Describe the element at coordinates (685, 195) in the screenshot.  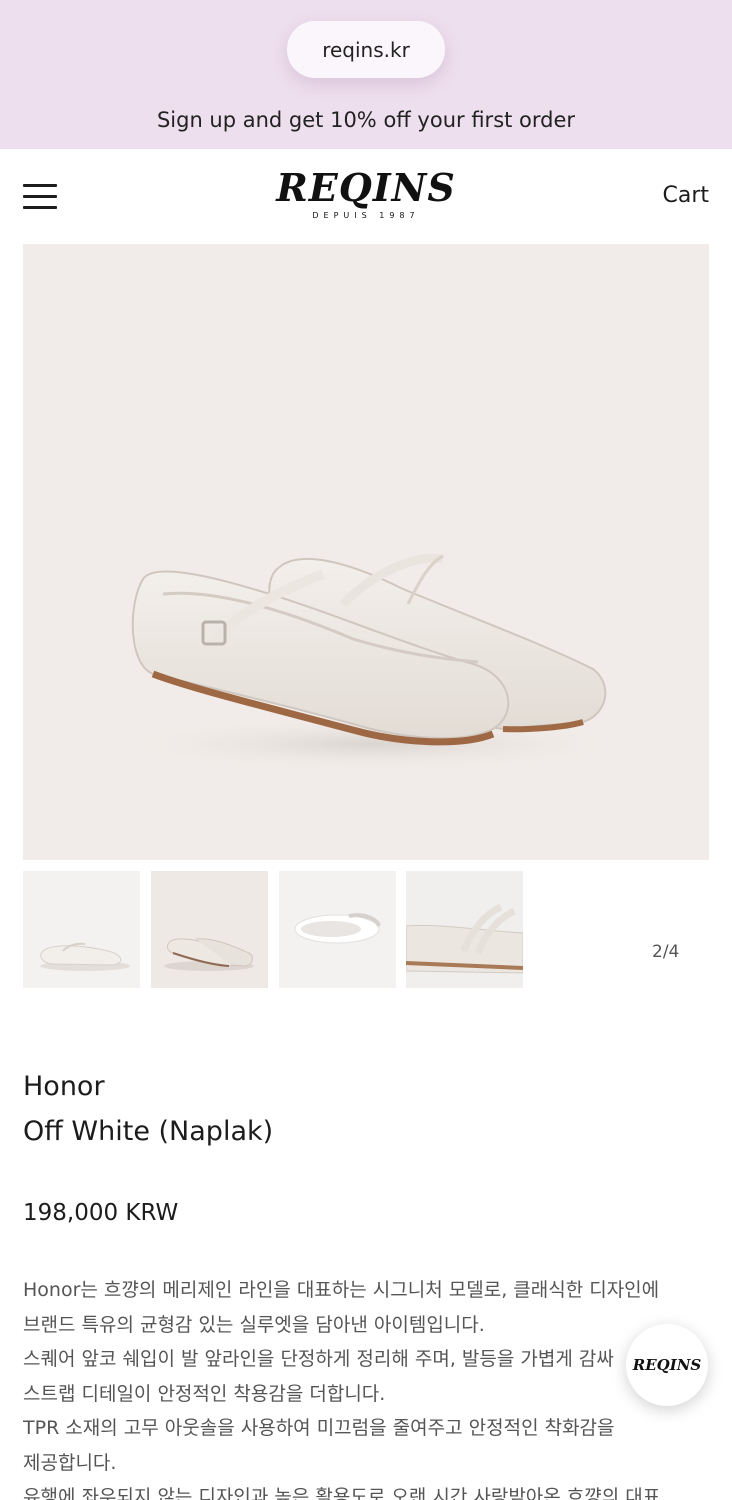
I see `cart-link: Cart` at that location.